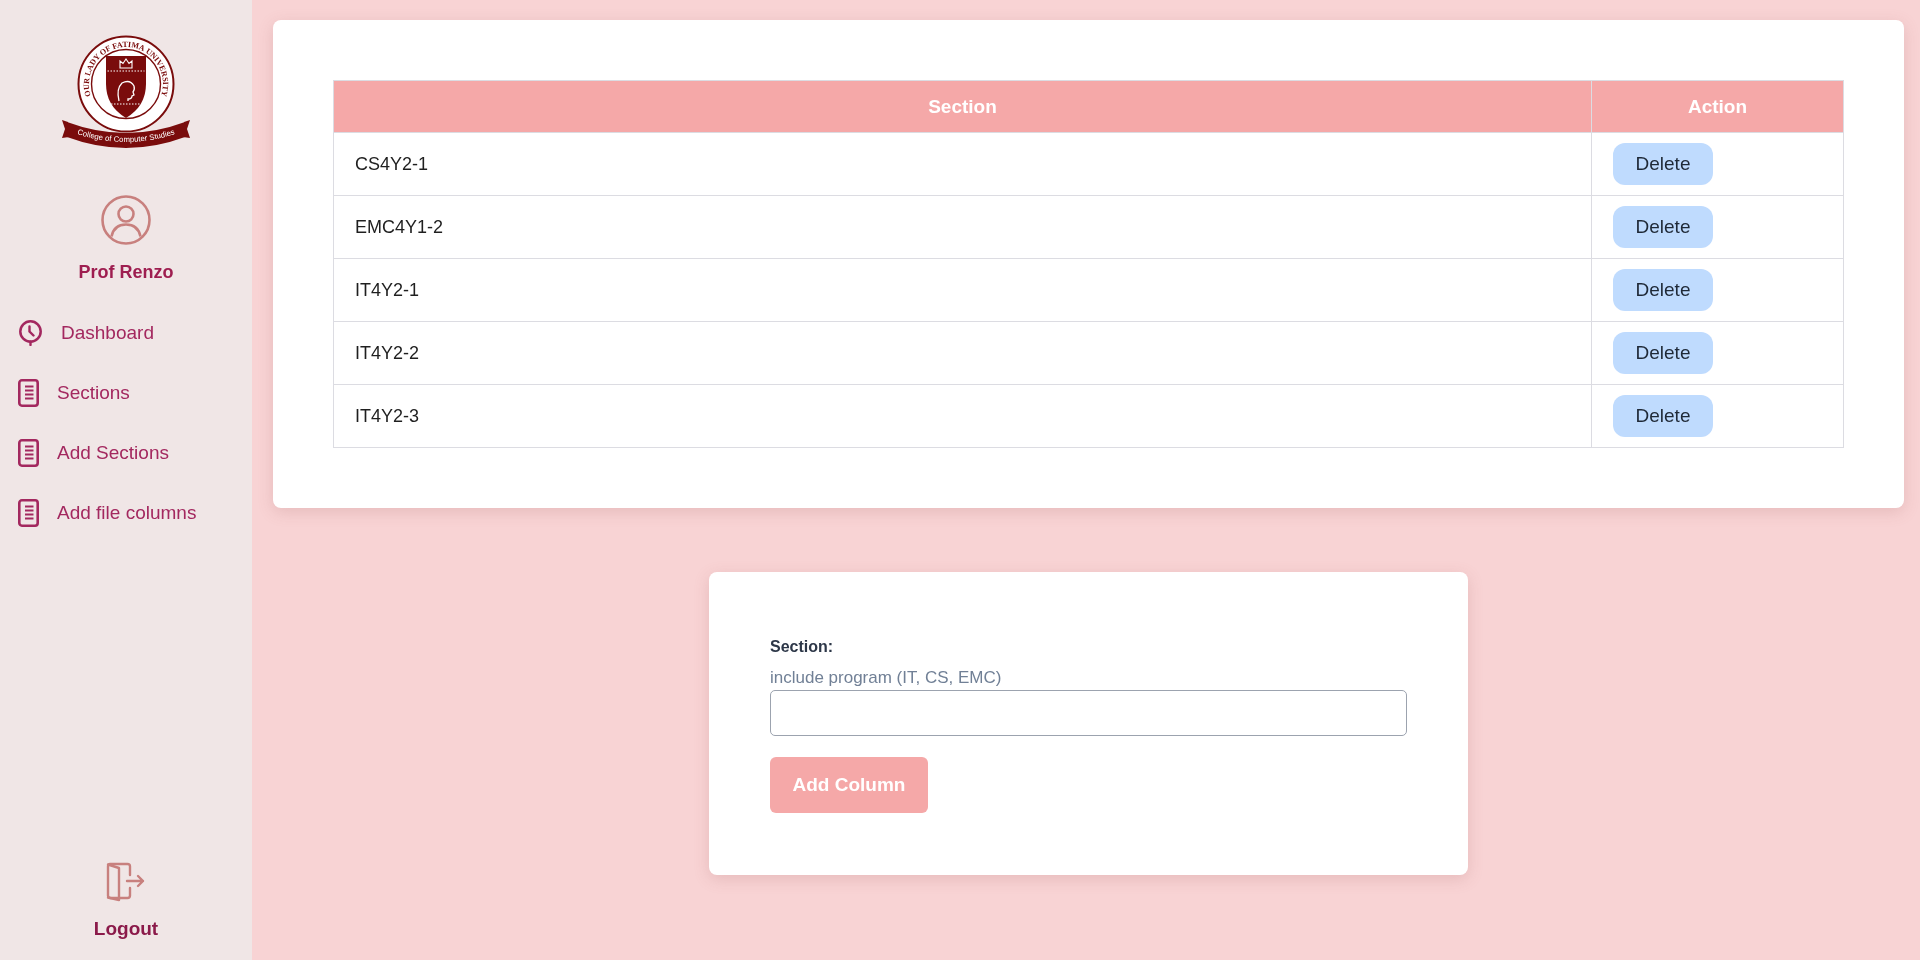 This screenshot has height=960, width=1920. What do you see at coordinates (802, 647) in the screenshot?
I see `section-label: Section:` at bounding box center [802, 647].